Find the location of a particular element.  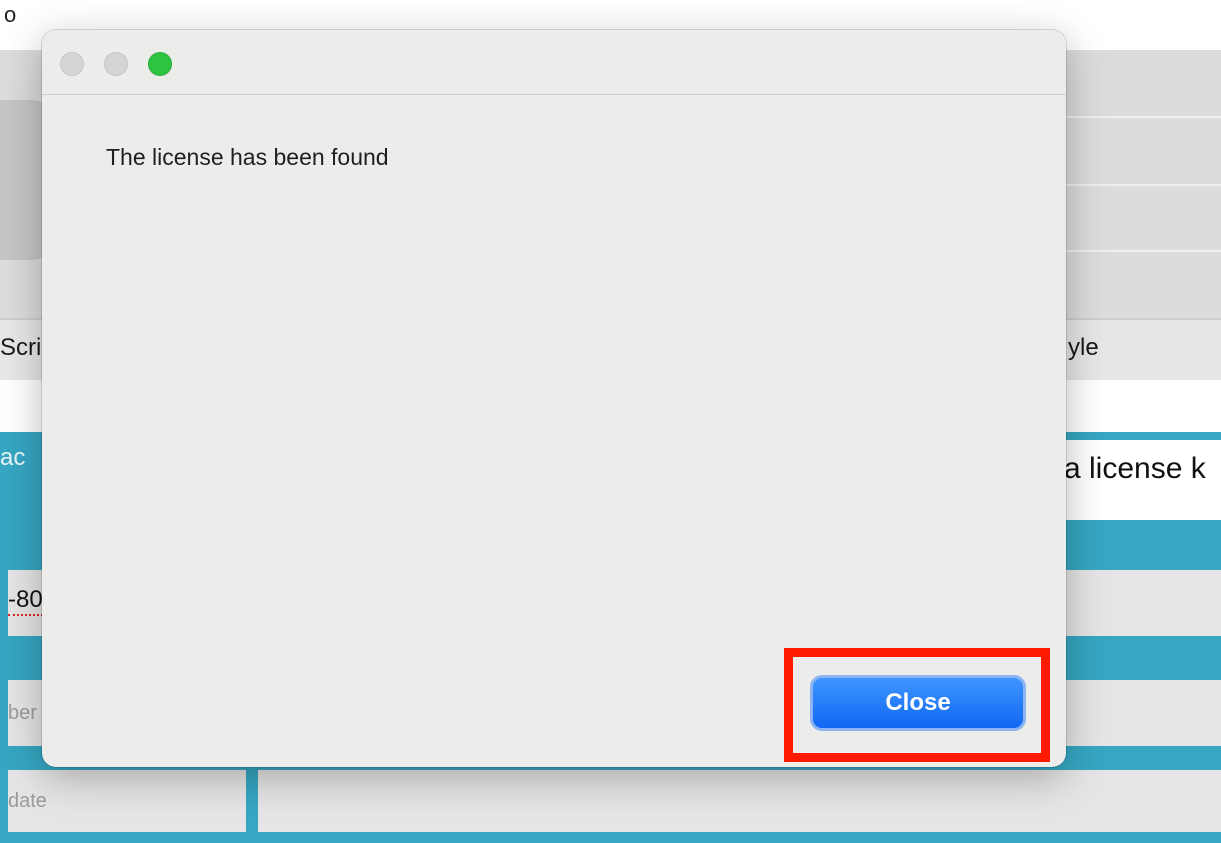

background-license-heading: a license k is located at coordinates (1130, 480).